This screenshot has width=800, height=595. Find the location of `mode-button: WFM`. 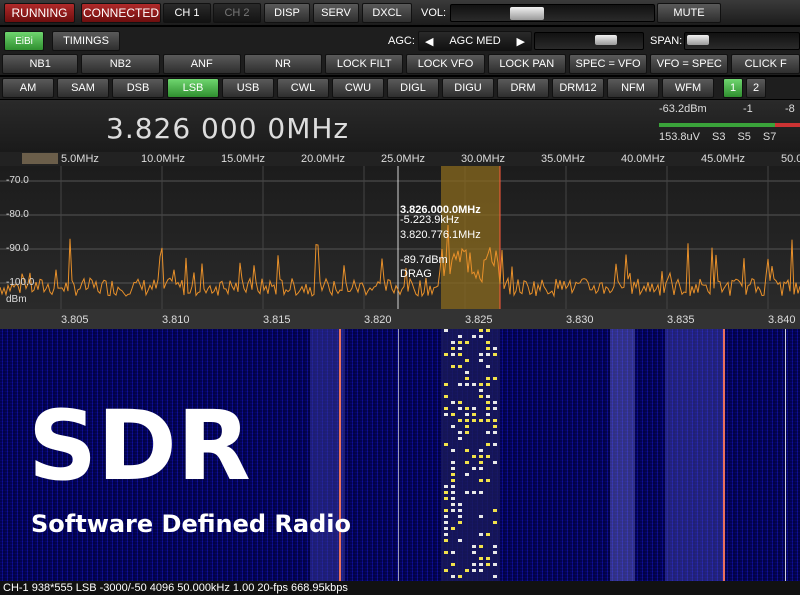

mode-button: WFM is located at coordinates (688, 88).